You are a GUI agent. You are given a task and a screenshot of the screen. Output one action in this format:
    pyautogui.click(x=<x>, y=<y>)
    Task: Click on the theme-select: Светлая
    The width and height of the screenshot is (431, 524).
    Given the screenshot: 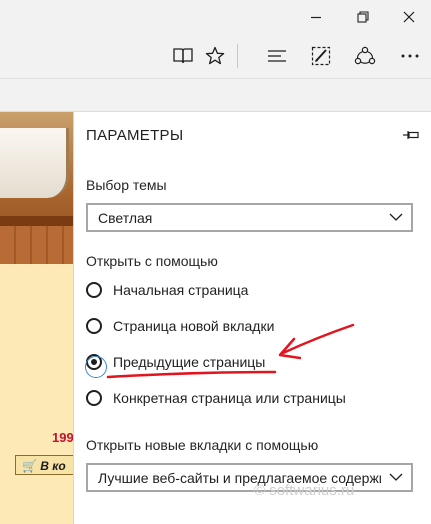 What is the action you would take?
    pyautogui.click(x=249, y=217)
    